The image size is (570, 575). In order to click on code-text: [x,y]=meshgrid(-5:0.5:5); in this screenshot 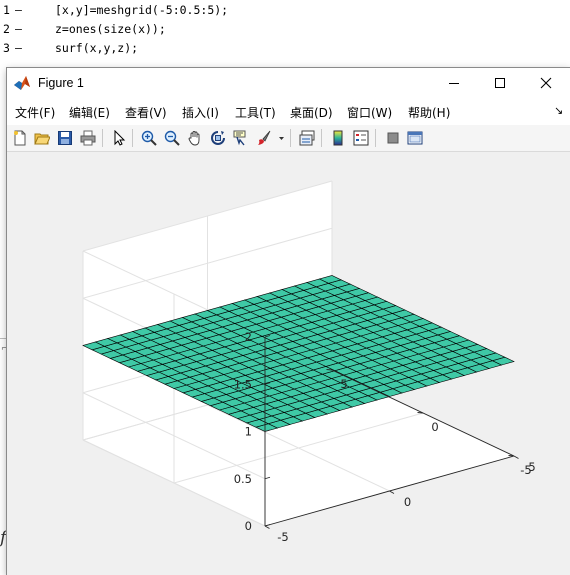, I will do `click(141, 10)`.